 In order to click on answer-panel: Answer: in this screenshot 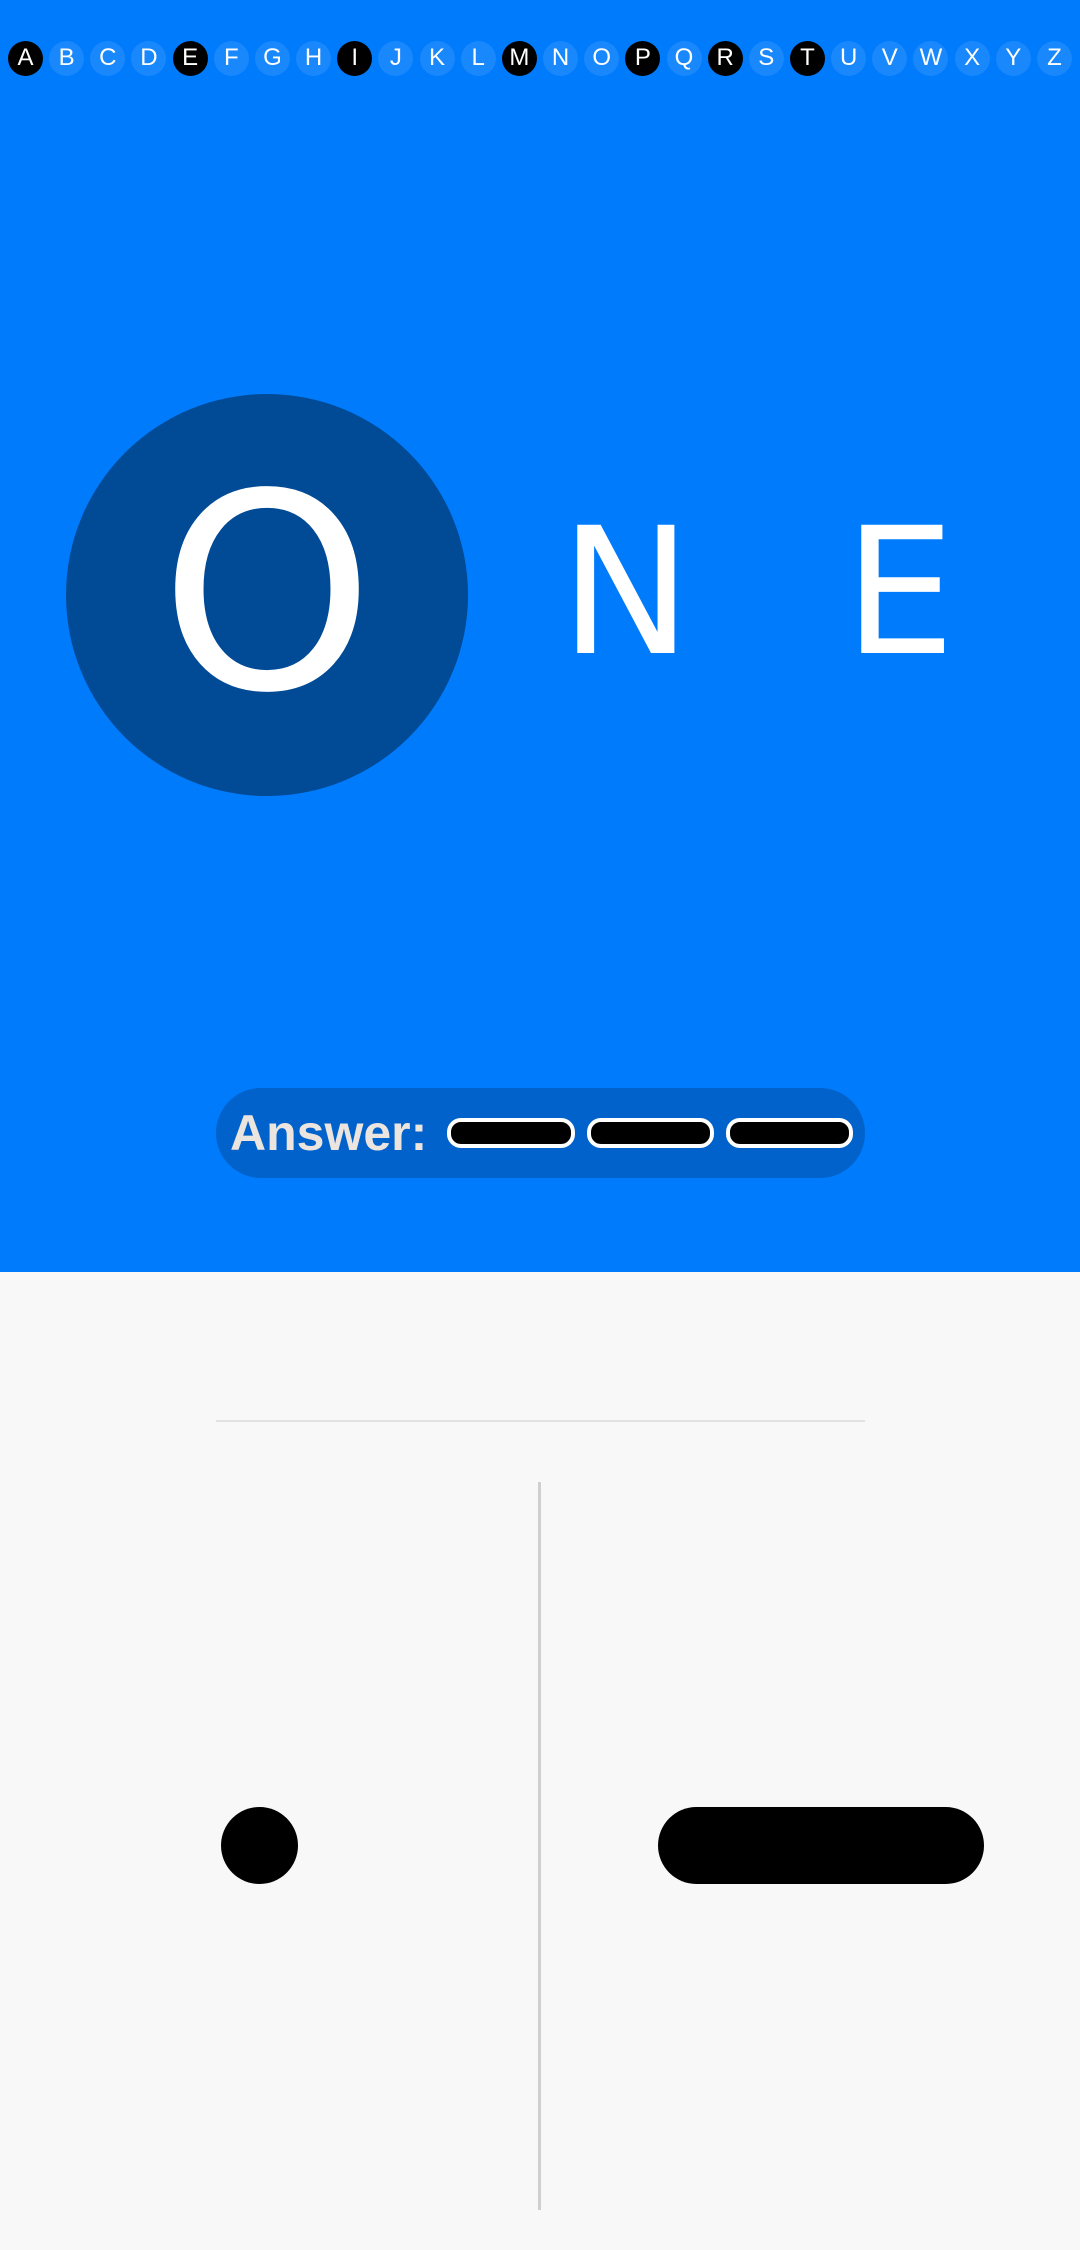, I will do `click(540, 1133)`.